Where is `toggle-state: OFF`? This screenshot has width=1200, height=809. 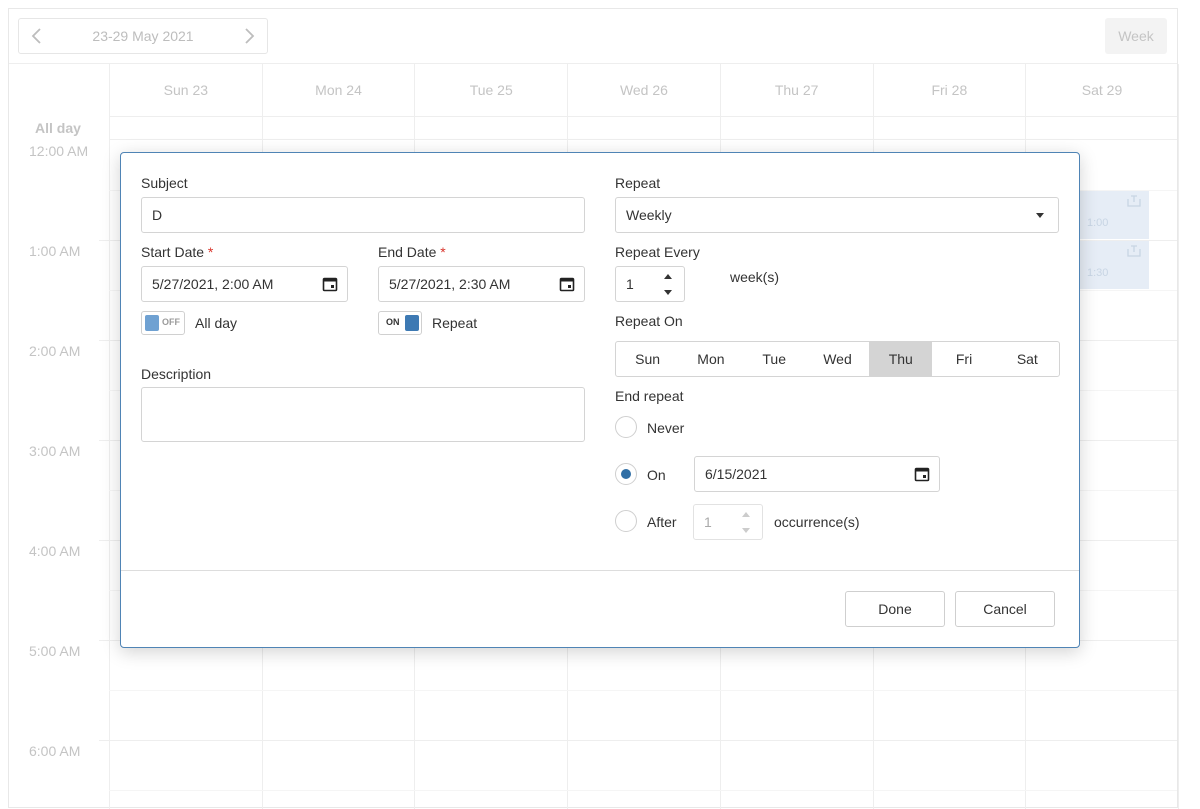 toggle-state: OFF is located at coordinates (171, 322).